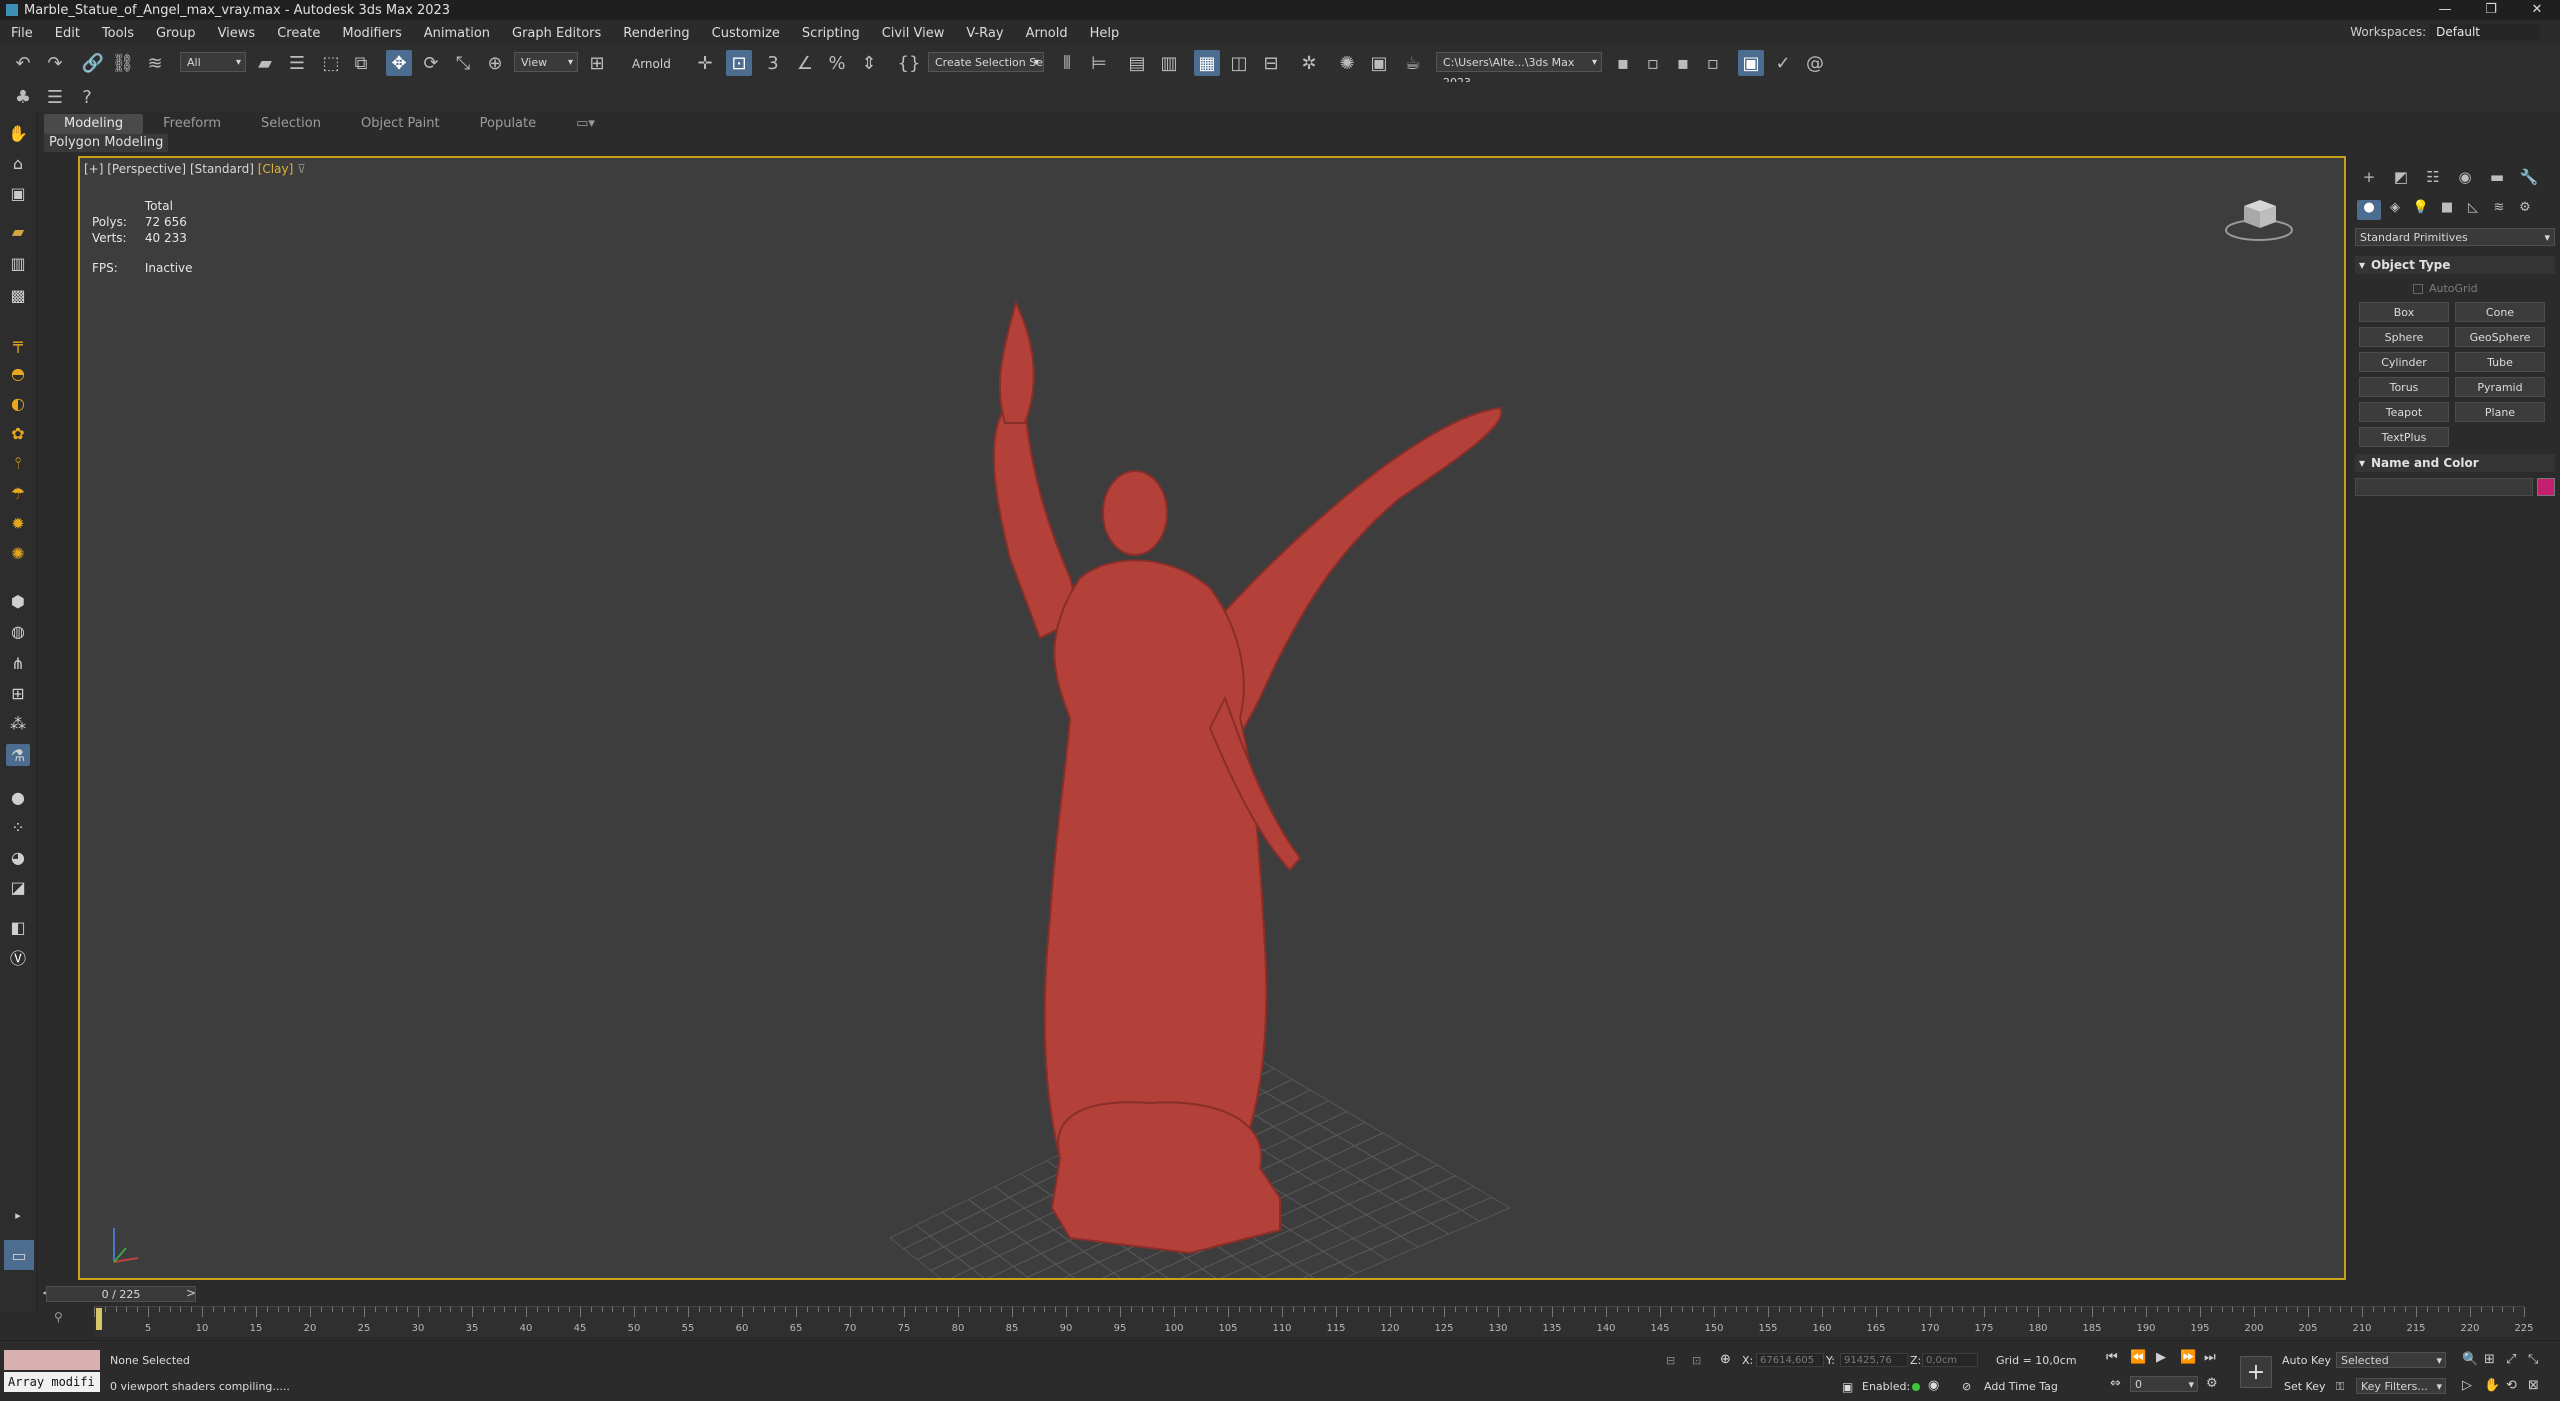  Describe the element at coordinates (2473, 210) in the screenshot. I see `helpers-category-icon: ◺` at that location.